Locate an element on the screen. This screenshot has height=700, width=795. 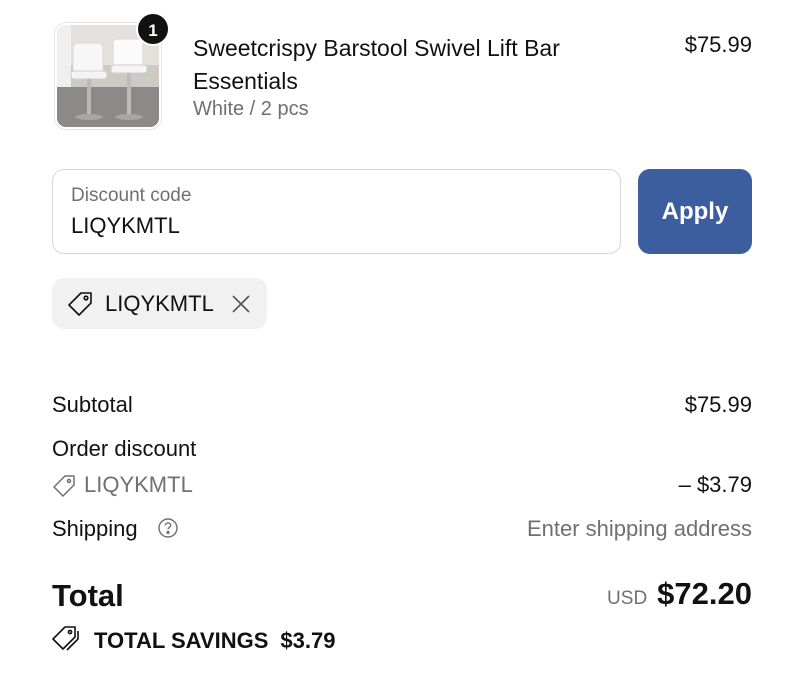
applied-discount-code: LIQYKMTL is located at coordinates (159, 303).